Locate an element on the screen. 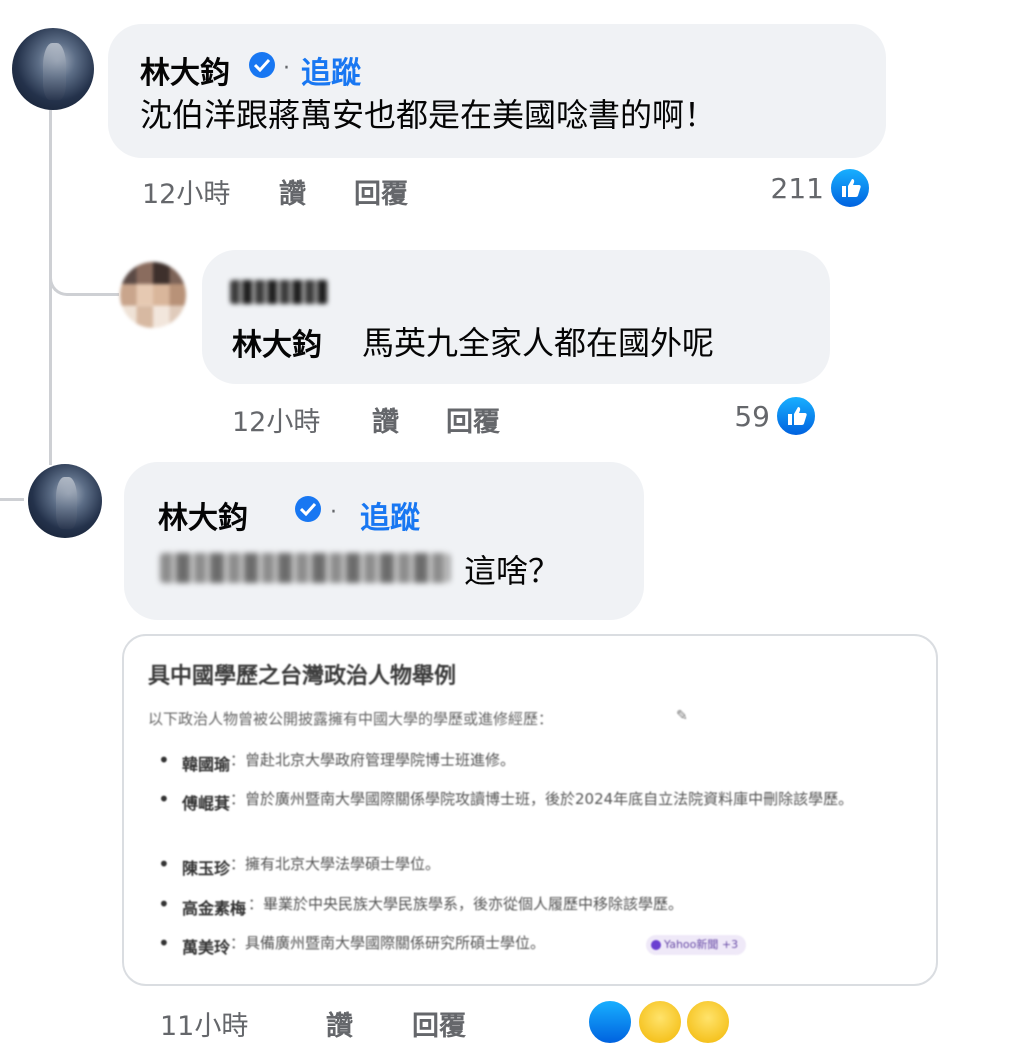 The height and width of the screenshot is (1046, 1024). list-item-text: ：擁有北京大學法學碩士學位。 is located at coordinates (335, 864).